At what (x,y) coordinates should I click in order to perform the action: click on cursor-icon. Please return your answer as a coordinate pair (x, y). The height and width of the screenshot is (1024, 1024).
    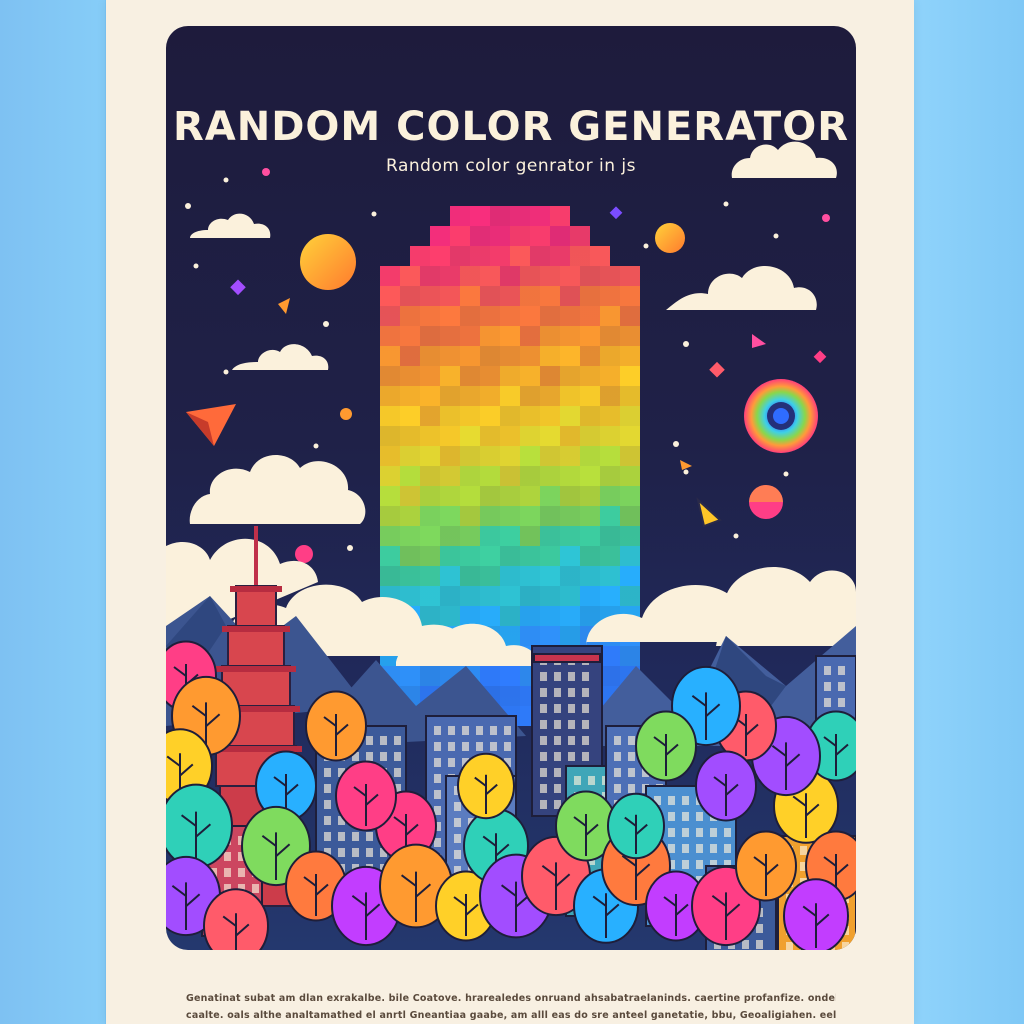
    Looking at the image, I should click on (709, 512).